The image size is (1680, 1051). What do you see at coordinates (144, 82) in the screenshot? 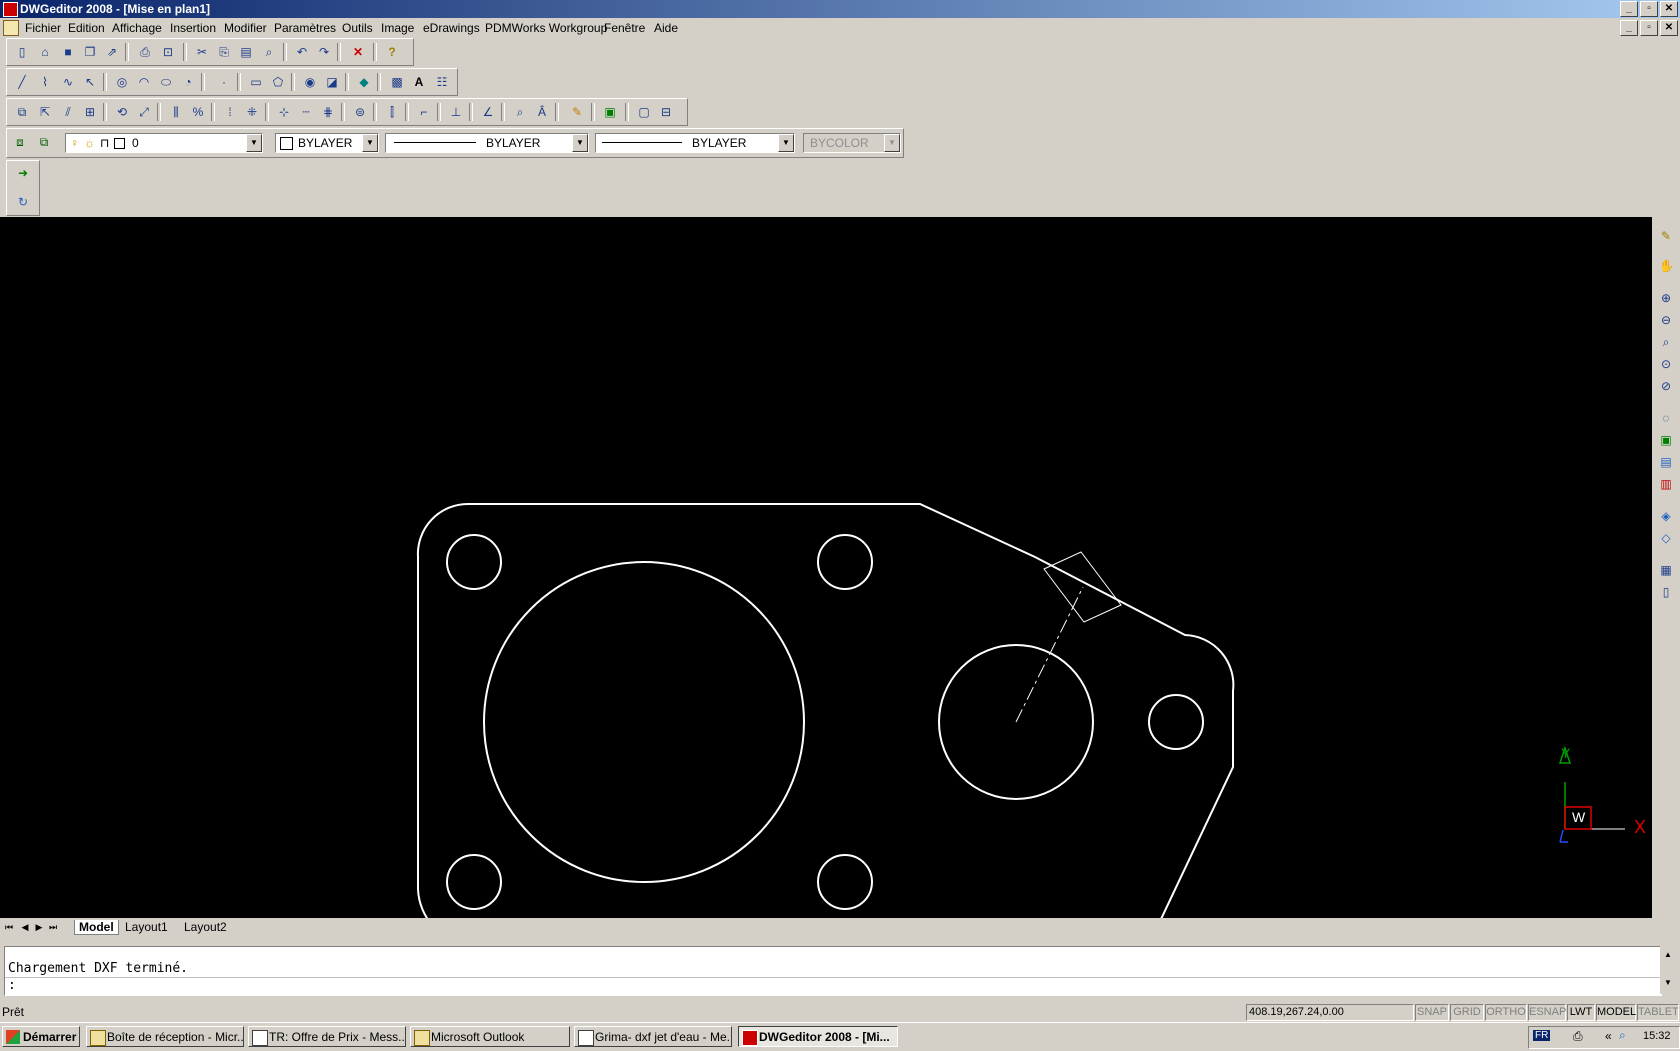
I see `arc-icon: ◠` at bounding box center [144, 82].